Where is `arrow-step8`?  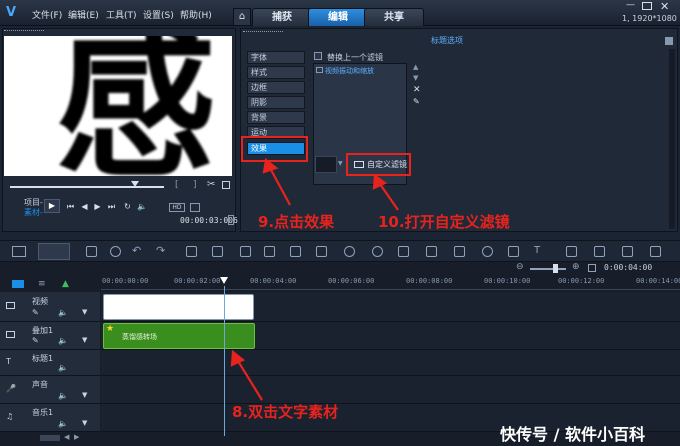
arrow-step8 is located at coordinates (250, 380).